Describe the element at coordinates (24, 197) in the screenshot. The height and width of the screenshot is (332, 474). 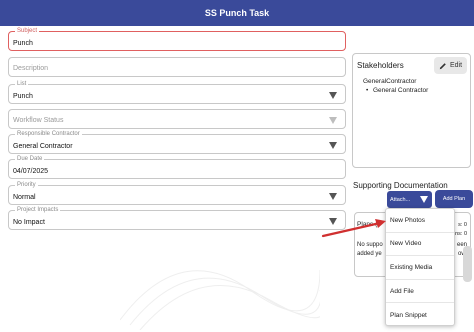
I see `priority-value: Normal` at that location.